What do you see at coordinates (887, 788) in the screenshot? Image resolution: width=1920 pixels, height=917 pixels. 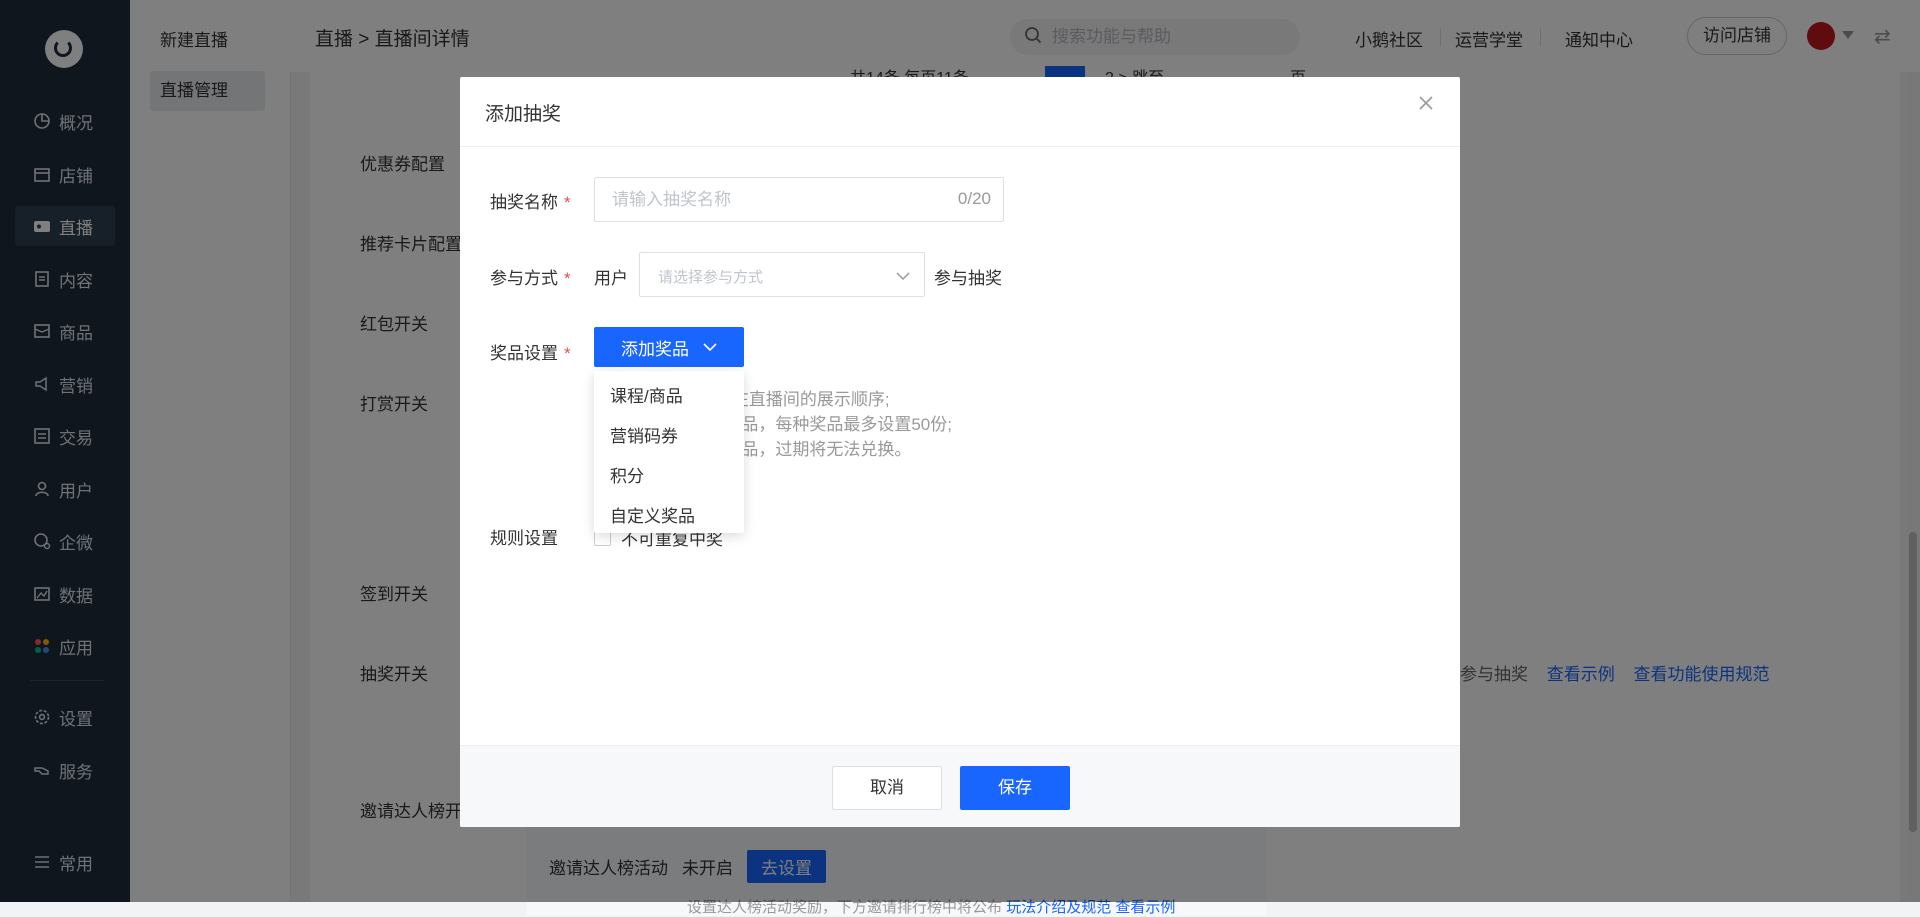 I see `cancel-button: 取消` at bounding box center [887, 788].